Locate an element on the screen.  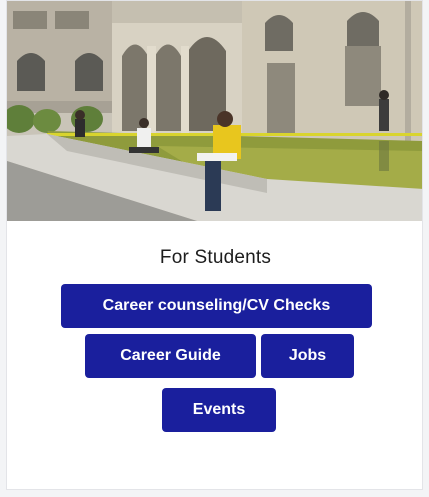
card-title: For Students is located at coordinates (215, 257).